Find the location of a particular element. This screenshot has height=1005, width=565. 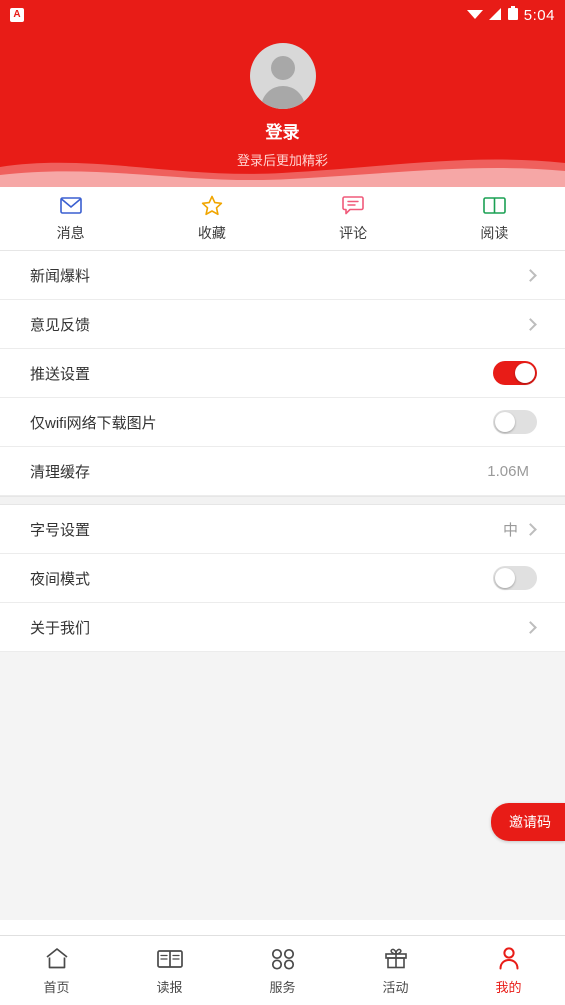

settings-row-clear-cache: 清理缓存 1.06M is located at coordinates (282, 471).